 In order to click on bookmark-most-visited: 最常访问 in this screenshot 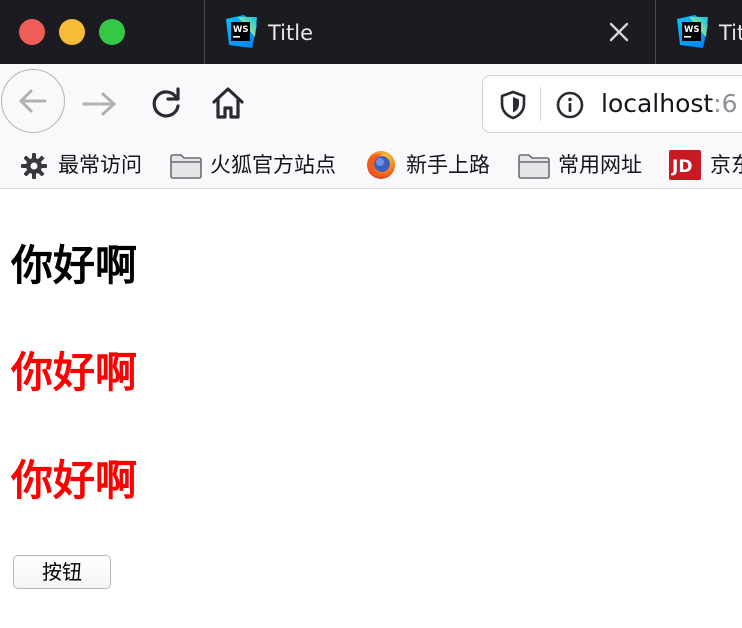, I will do `click(85, 165)`.